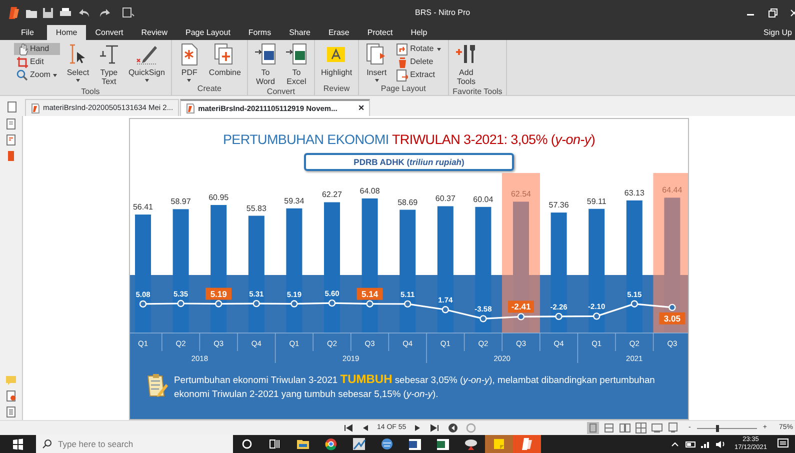  I want to click on toolbar-button: To Excel, so click(296, 64).